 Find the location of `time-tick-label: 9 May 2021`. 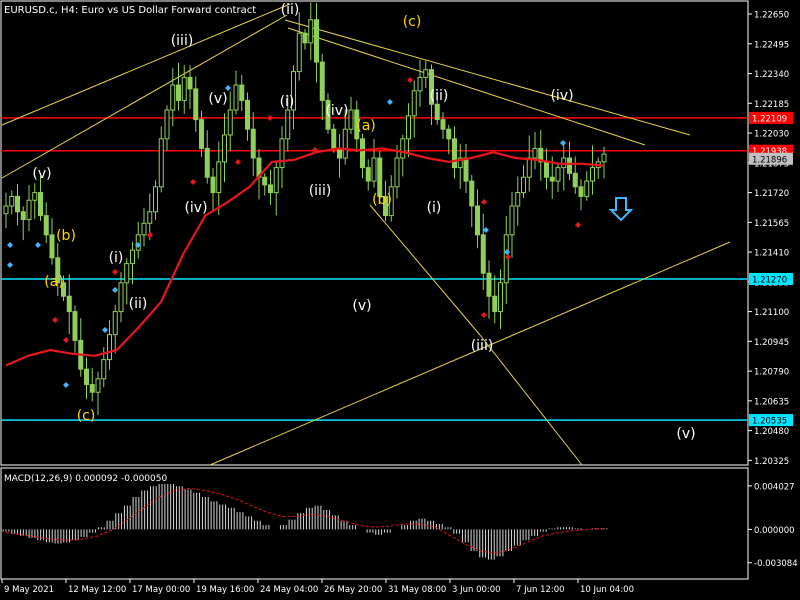

time-tick-label: 9 May 2021 is located at coordinates (29, 590).